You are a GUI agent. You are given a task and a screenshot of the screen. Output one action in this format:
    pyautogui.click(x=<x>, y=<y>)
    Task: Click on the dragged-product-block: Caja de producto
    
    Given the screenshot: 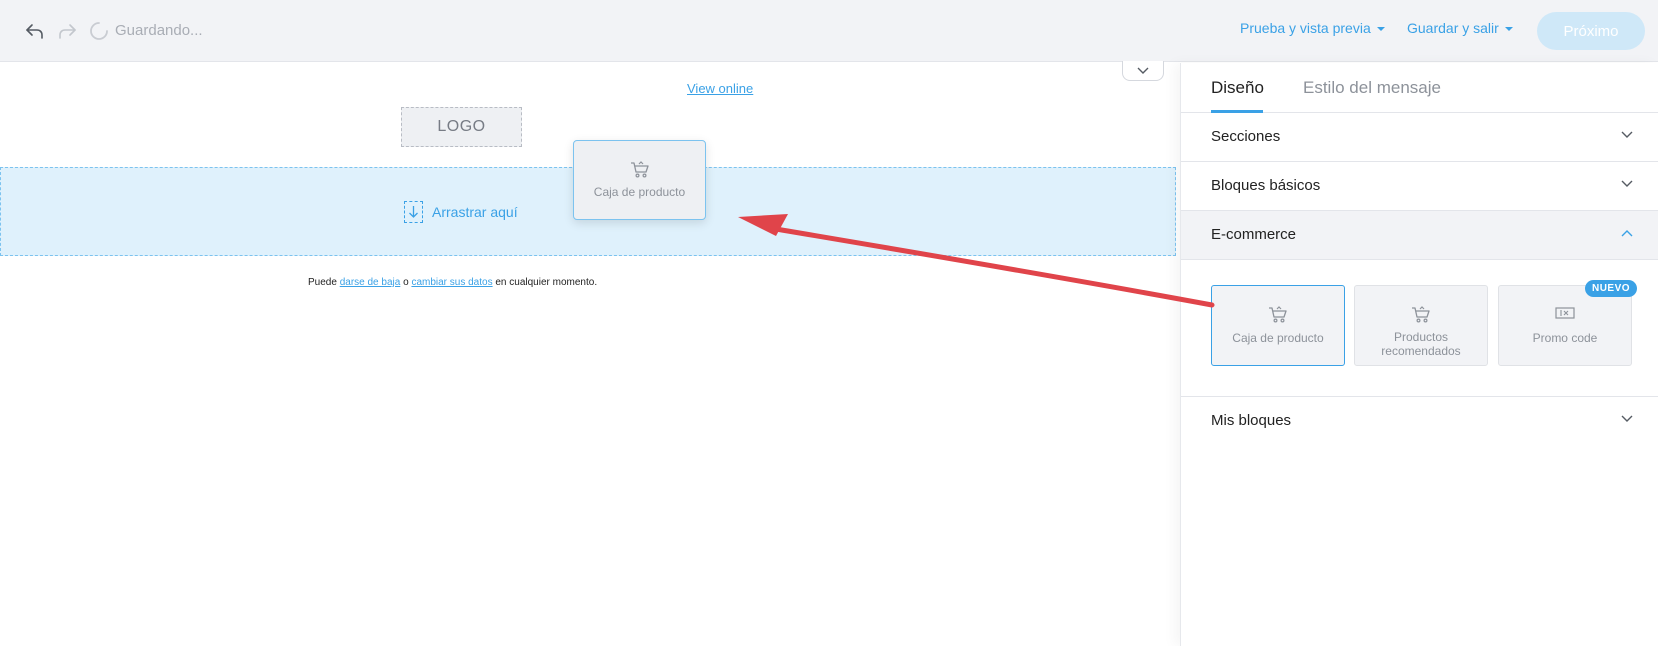 What is the action you would take?
    pyautogui.click(x=639, y=180)
    